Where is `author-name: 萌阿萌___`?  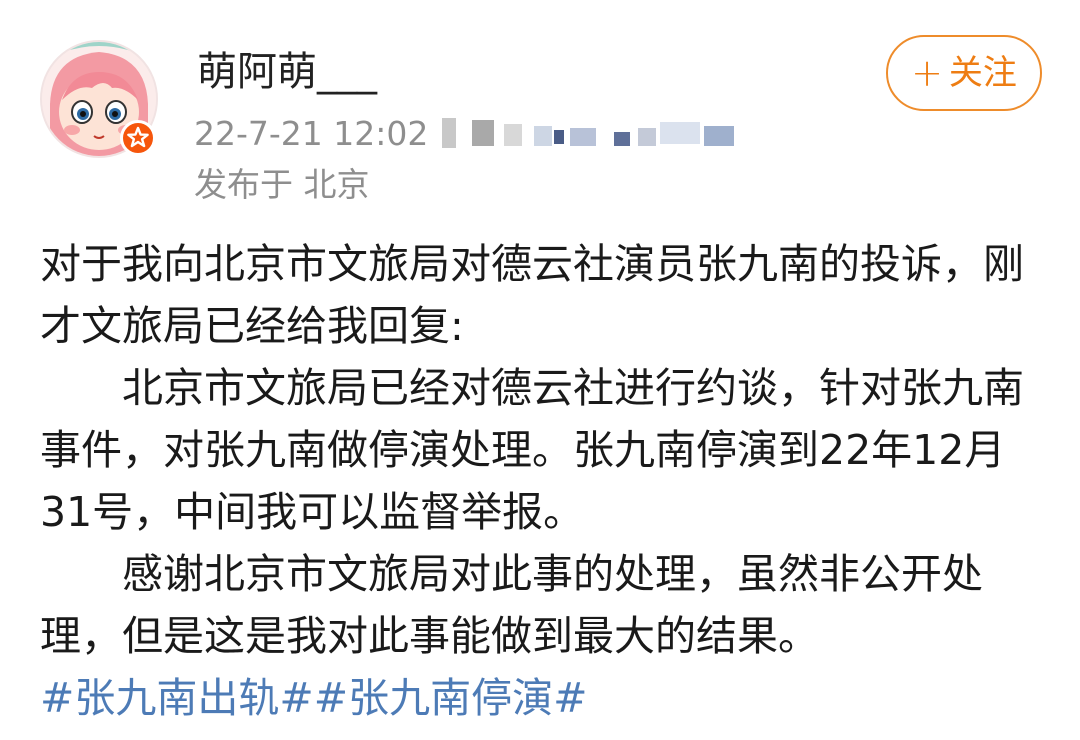 author-name: 萌阿萌___ is located at coordinates (287, 72).